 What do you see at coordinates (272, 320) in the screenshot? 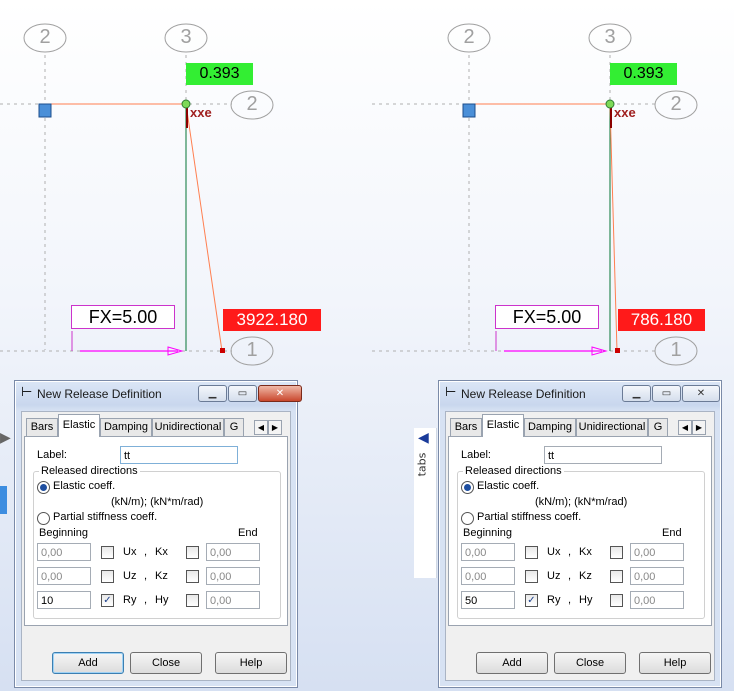
I see `bottom-result-label: 3922.180` at bounding box center [272, 320].